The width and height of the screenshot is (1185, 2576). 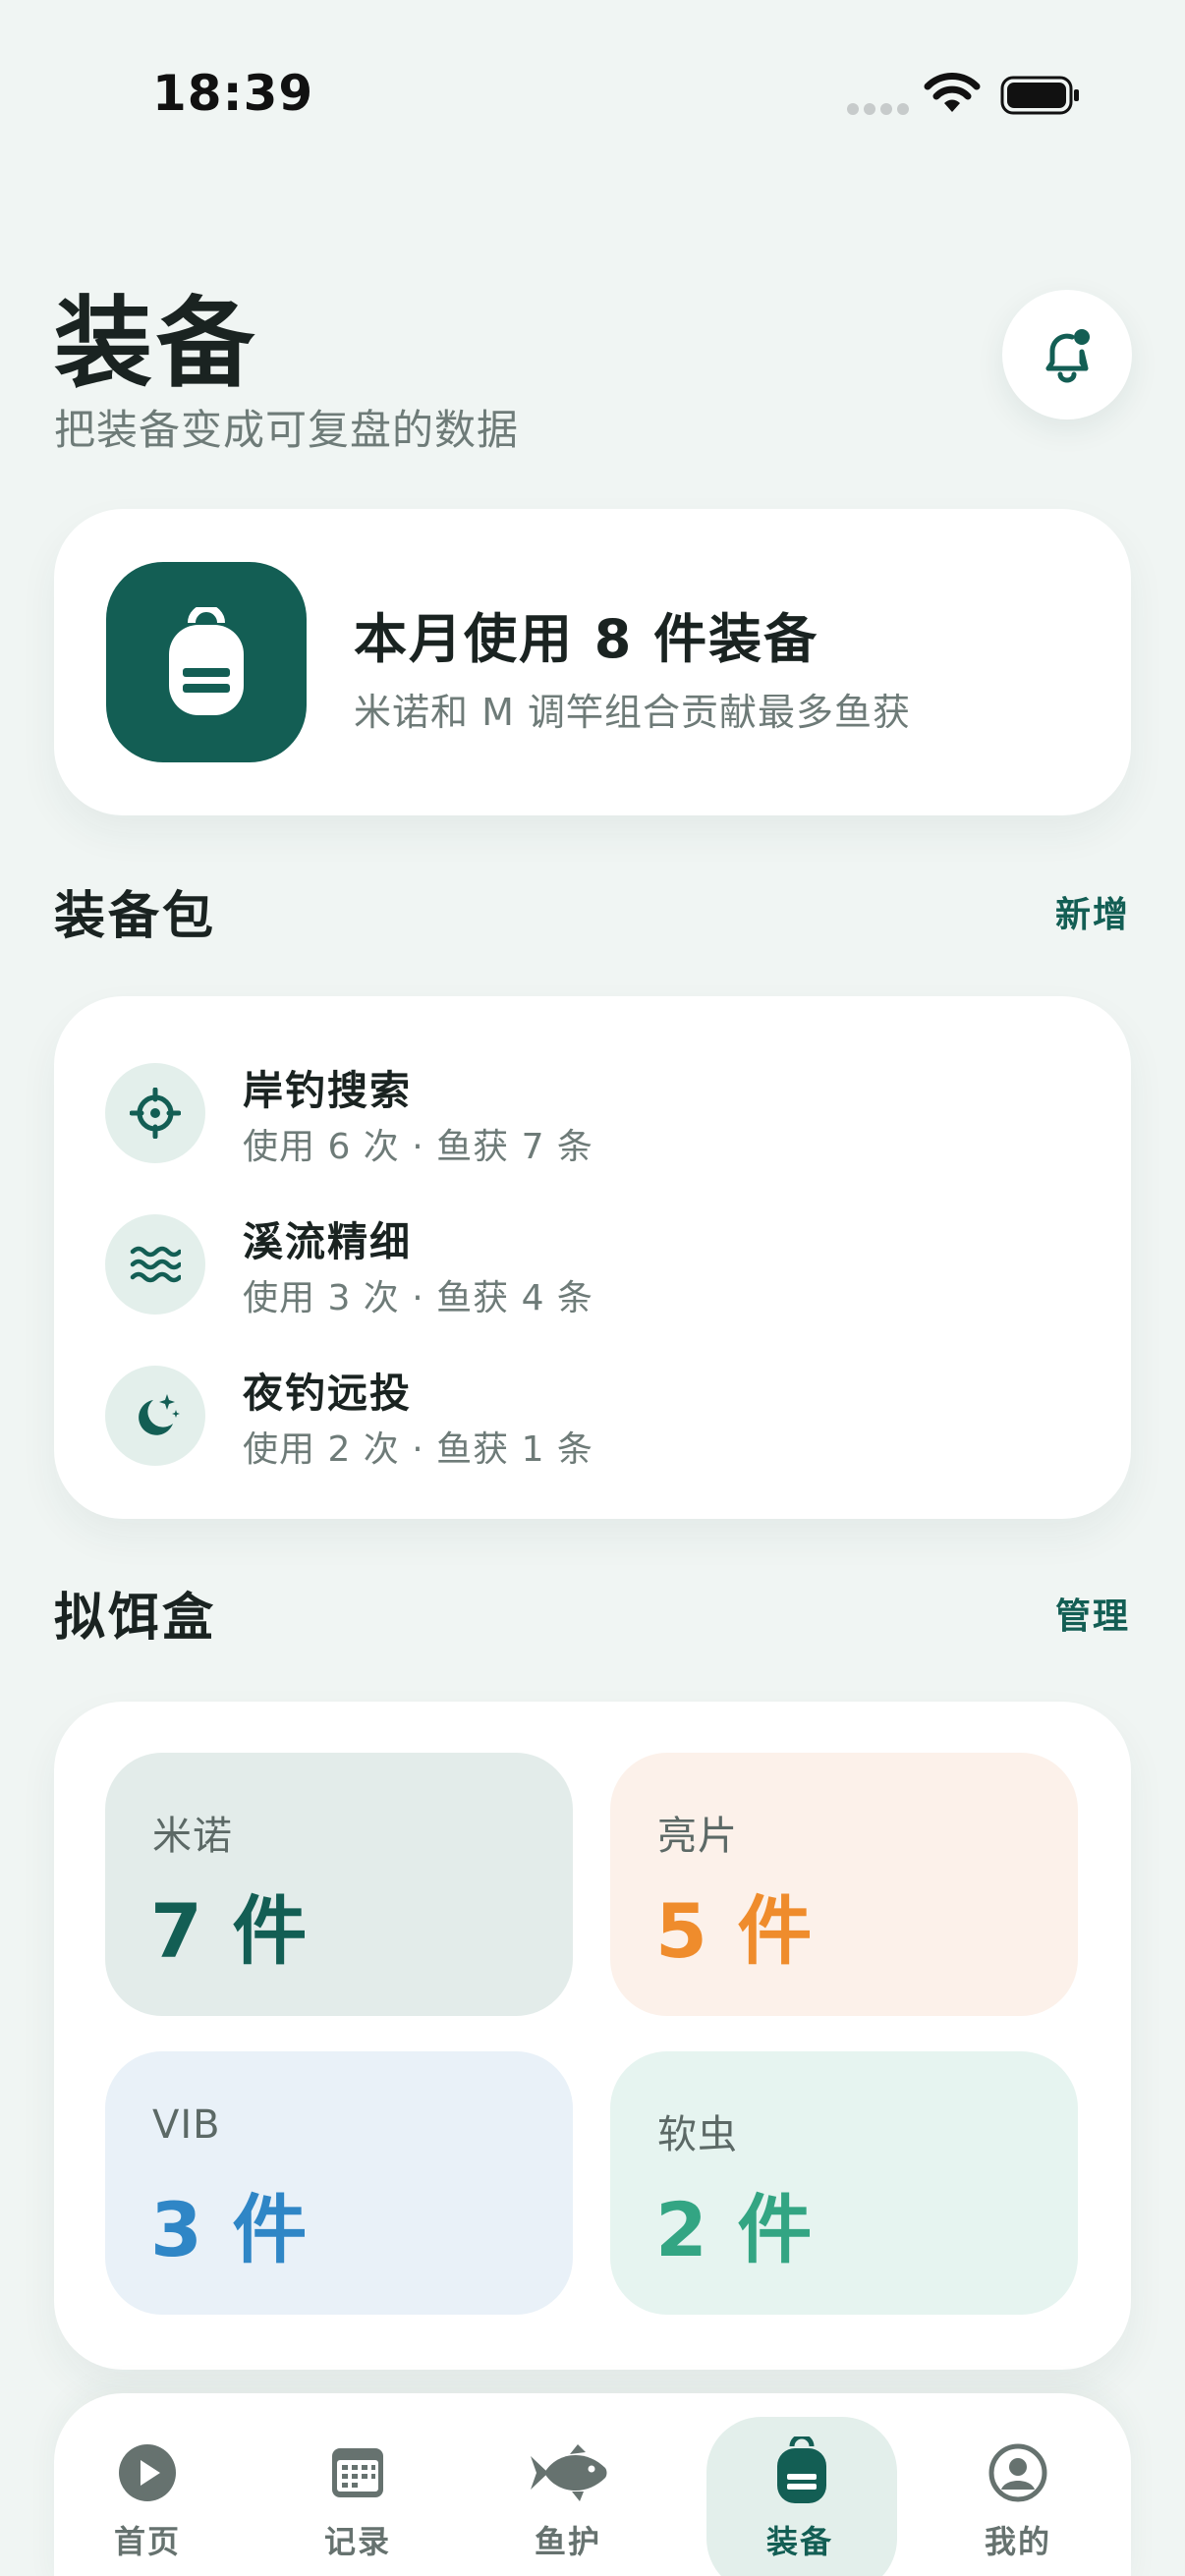 What do you see at coordinates (1040, 95) in the screenshot?
I see `battery-icon` at bounding box center [1040, 95].